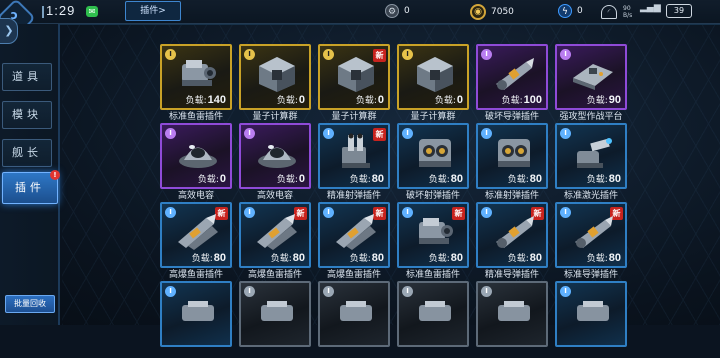 This screenshot has width=720, height=358. What do you see at coordinates (356, 232) in the screenshot?
I see `torpedo-rack-icon` at bounding box center [356, 232].